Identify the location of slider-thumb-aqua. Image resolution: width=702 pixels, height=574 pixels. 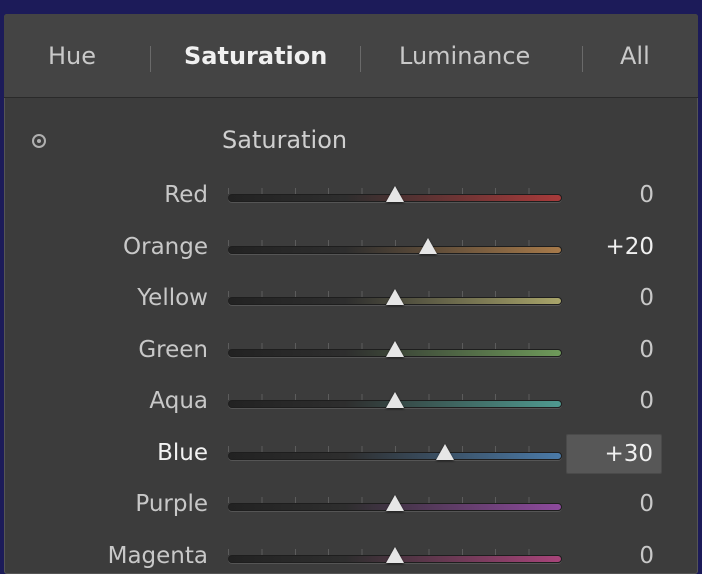
(395, 400).